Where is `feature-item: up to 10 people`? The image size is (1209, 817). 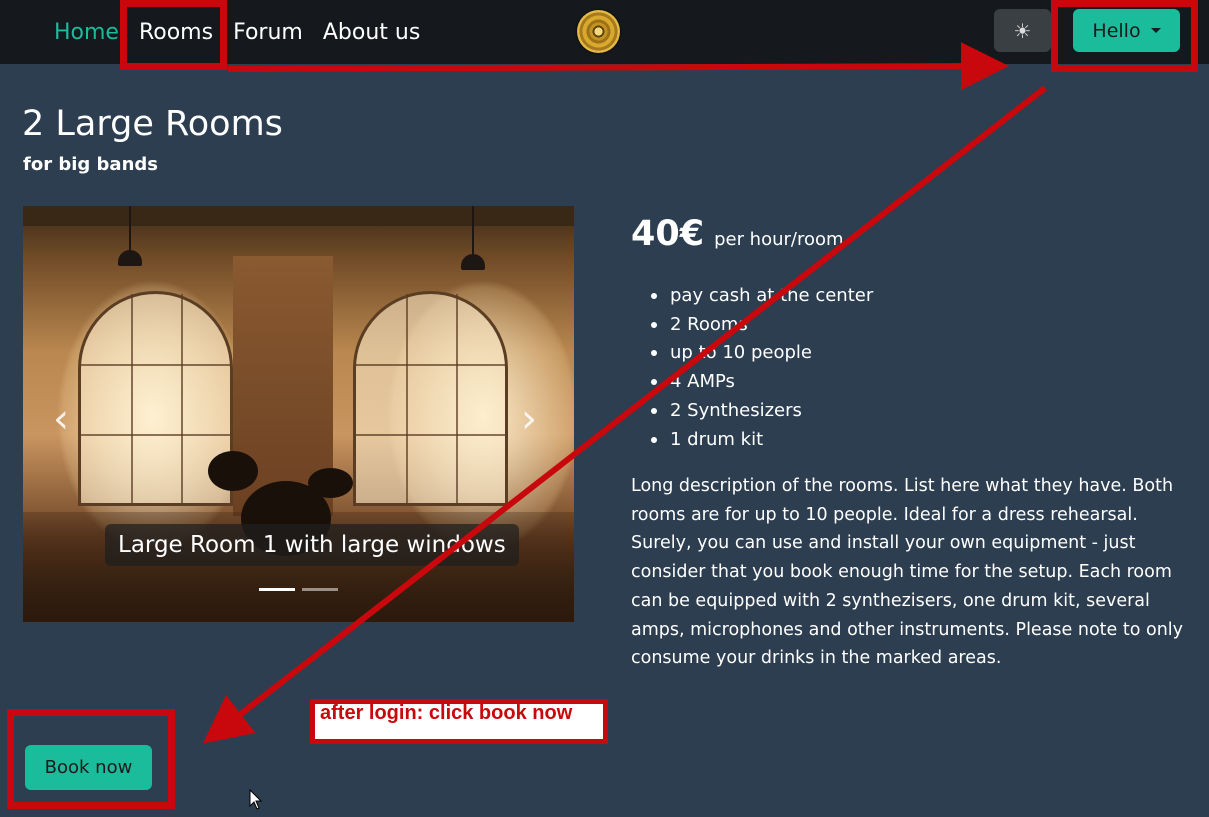 feature-item: up to 10 people is located at coordinates (761, 353).